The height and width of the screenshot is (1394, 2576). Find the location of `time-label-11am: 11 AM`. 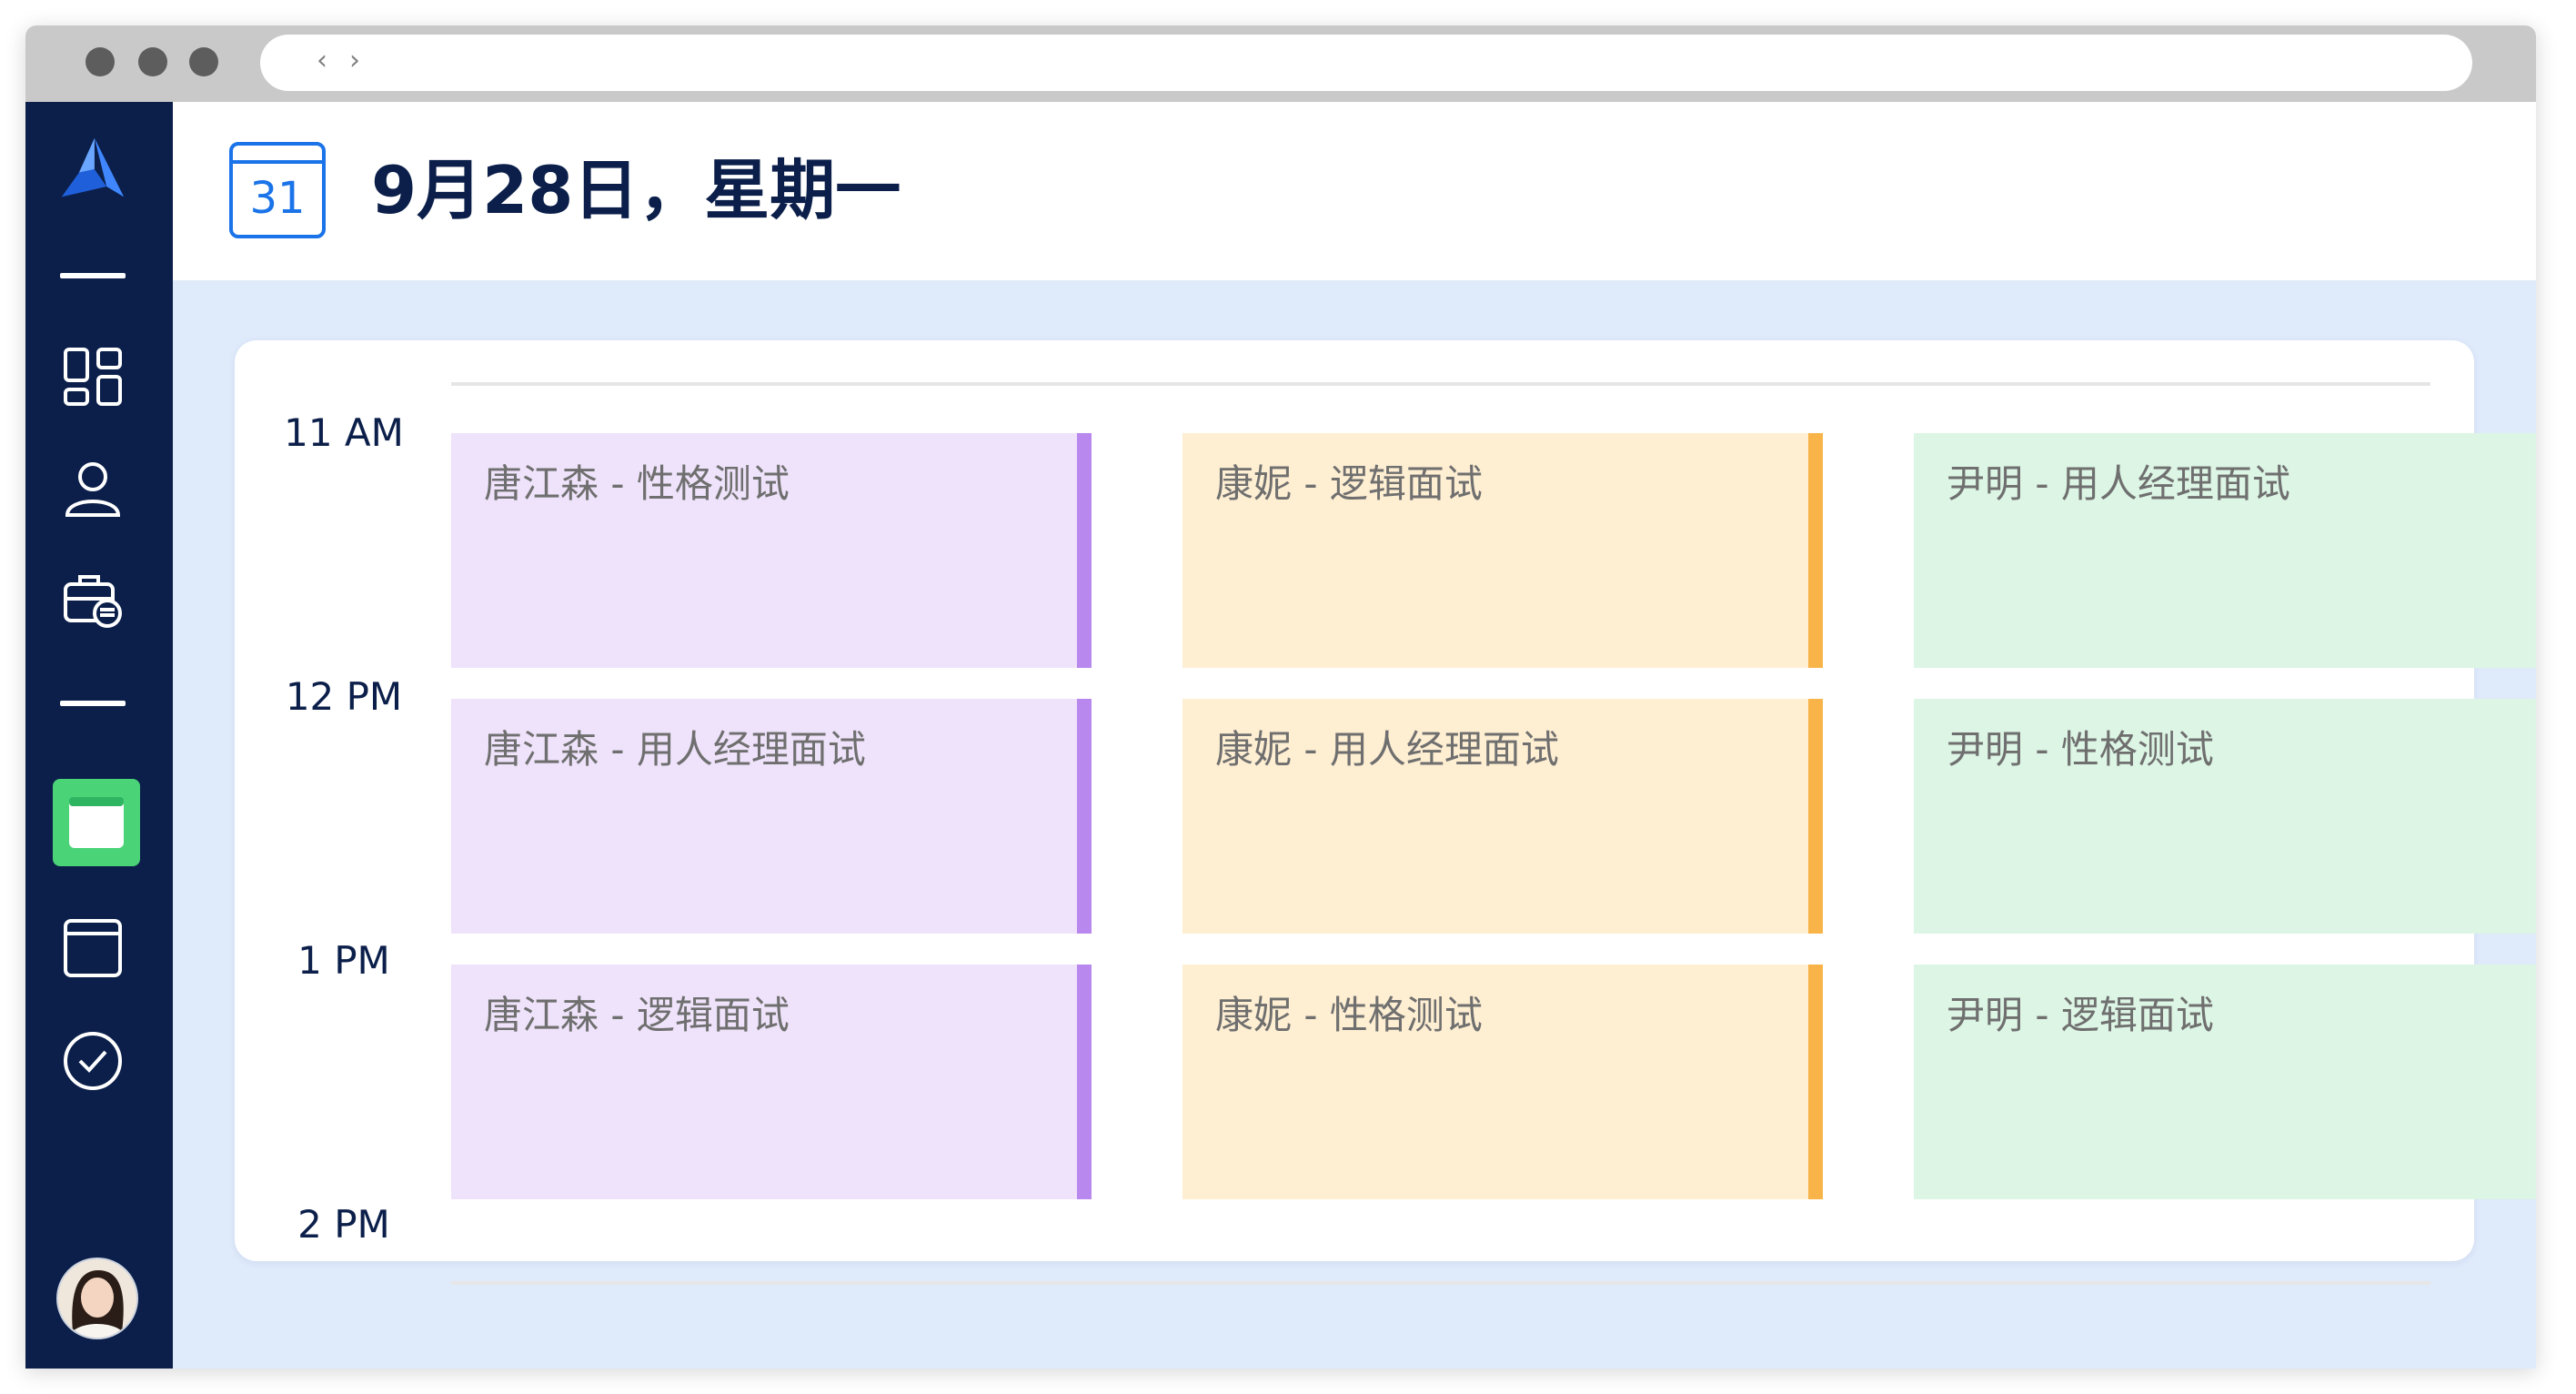

time-label-11am: 11 AM is located at coordinates (344, 433).